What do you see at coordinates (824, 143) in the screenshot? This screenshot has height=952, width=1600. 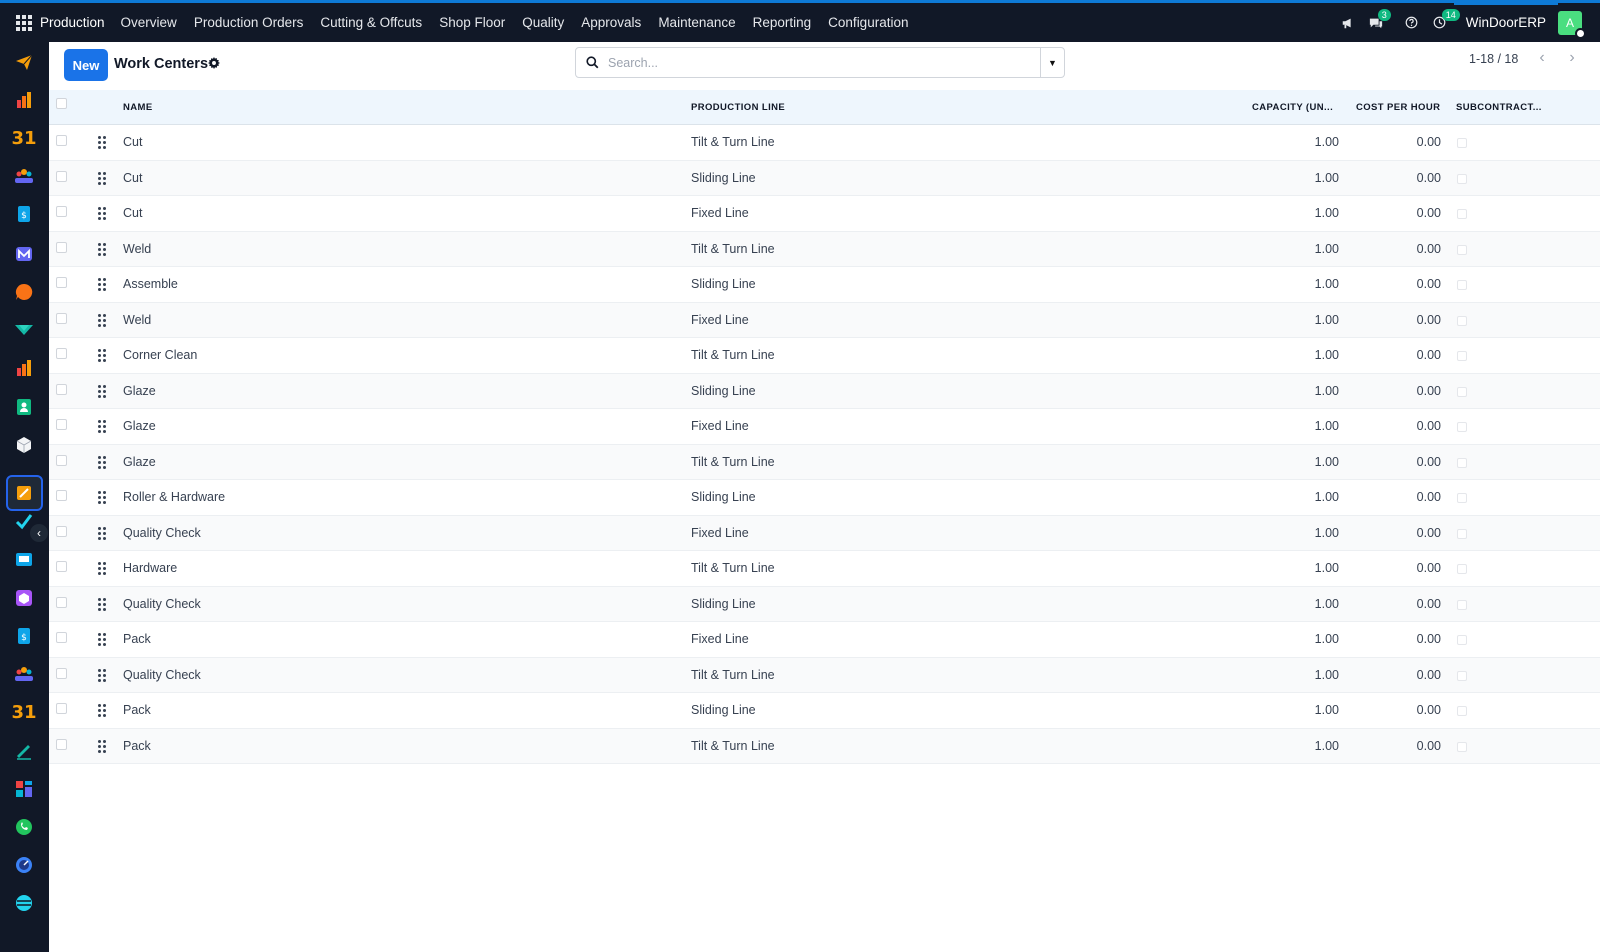 I see `table-row: Cut Tilt & Turn Line 1.00 0.00` at bounding box center [824, 143].